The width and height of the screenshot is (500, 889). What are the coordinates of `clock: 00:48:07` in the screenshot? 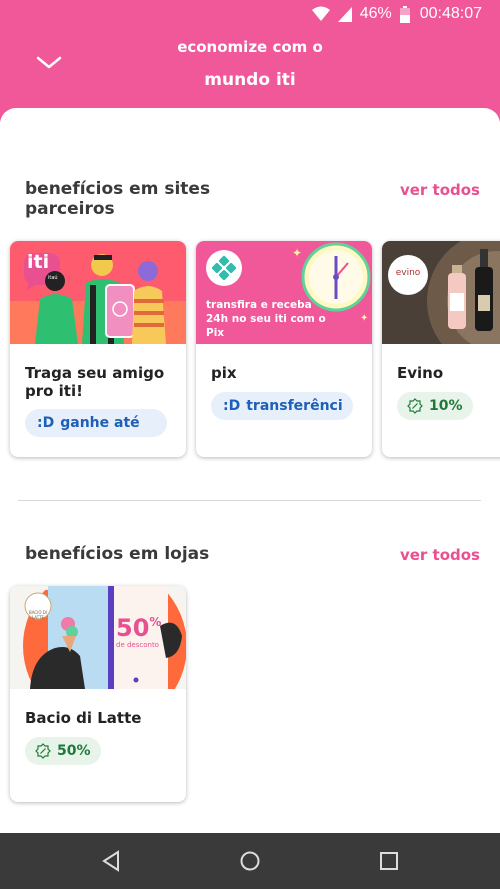 It's located at (450, 13).